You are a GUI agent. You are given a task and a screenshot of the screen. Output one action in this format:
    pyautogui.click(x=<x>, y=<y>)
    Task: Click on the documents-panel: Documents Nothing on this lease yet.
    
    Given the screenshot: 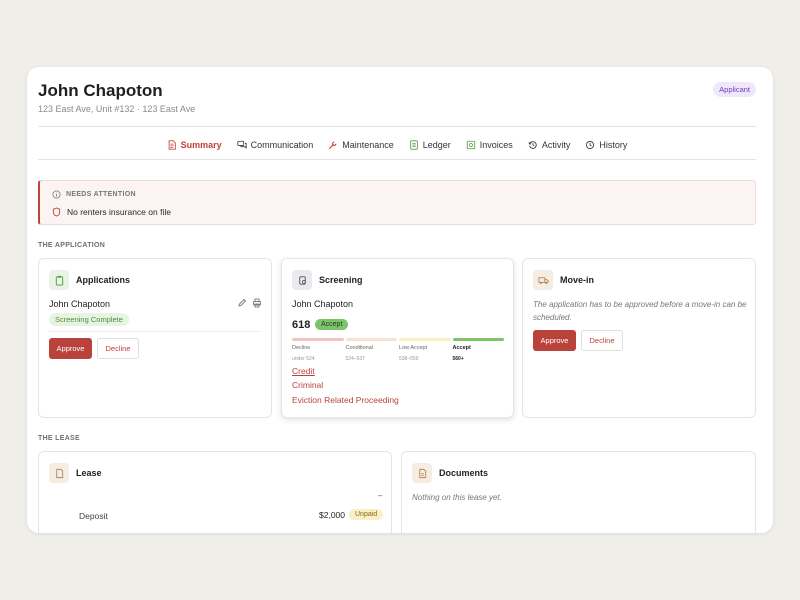 What is the action you would take?
    pyautogui.click(x=578, y=492)
    